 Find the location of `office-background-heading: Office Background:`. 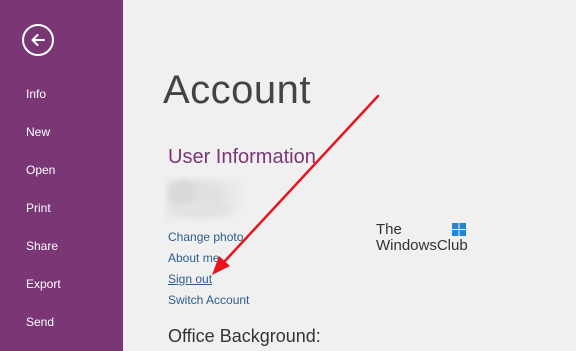

office-background-heading: Office Background: is located at coordinates (244, 336).